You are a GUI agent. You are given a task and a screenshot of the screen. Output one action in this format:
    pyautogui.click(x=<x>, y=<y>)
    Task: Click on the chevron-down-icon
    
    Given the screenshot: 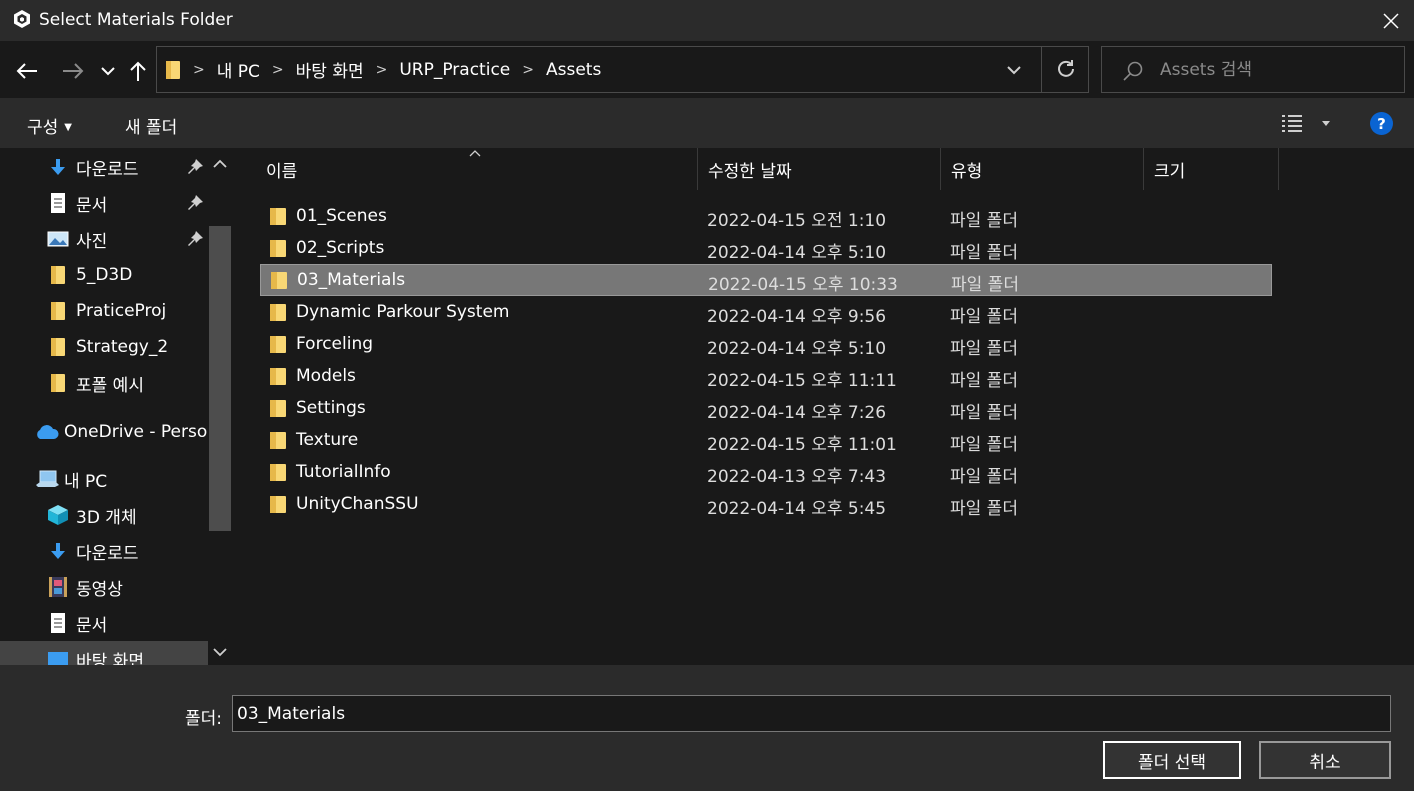 What is the action you would take?
    pyautogui.click(x=108, y=71)
    